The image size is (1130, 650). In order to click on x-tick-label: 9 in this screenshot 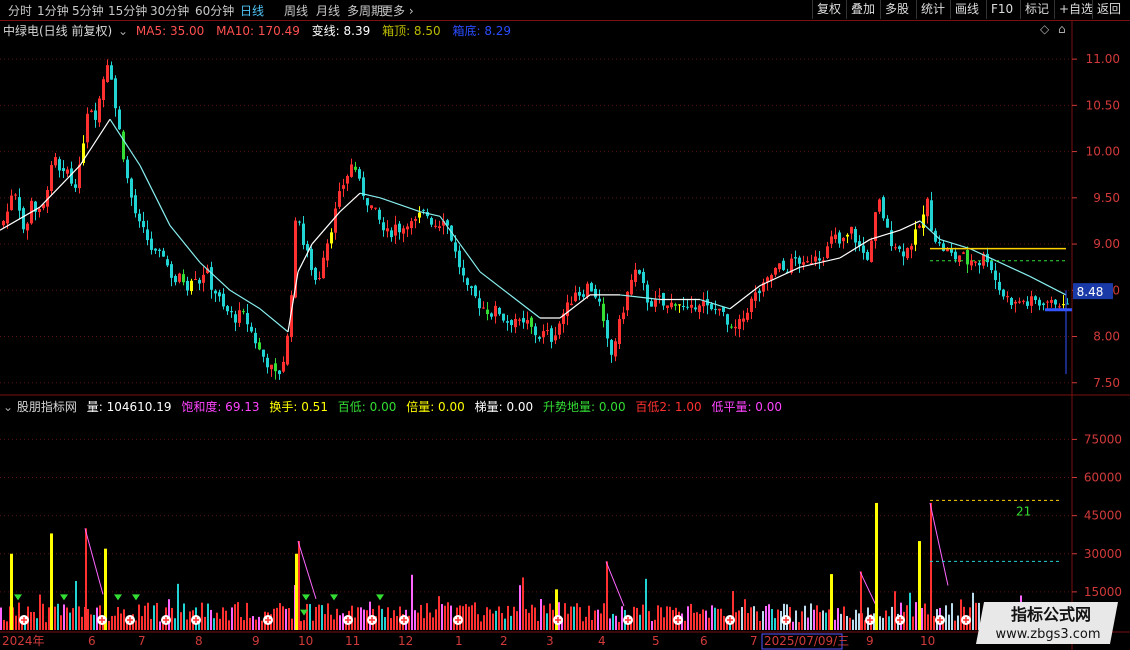, I will do `click(256, 641)`.